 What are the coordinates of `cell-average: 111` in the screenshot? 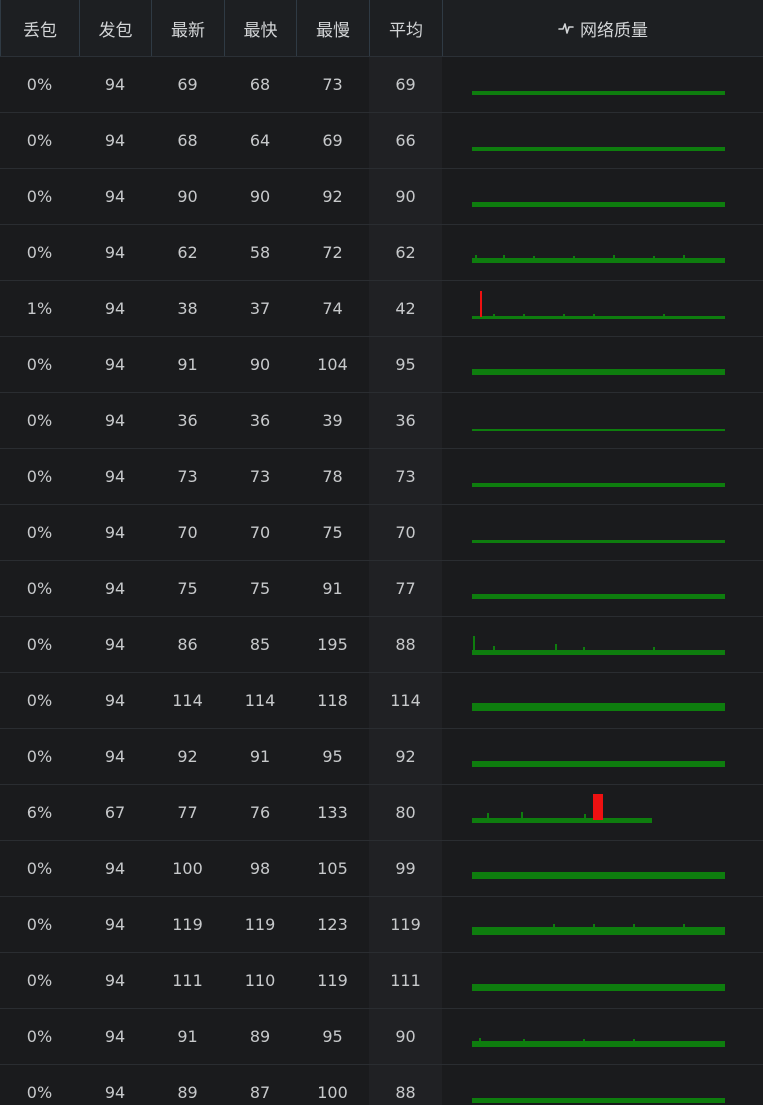 It's located at (405, 980).